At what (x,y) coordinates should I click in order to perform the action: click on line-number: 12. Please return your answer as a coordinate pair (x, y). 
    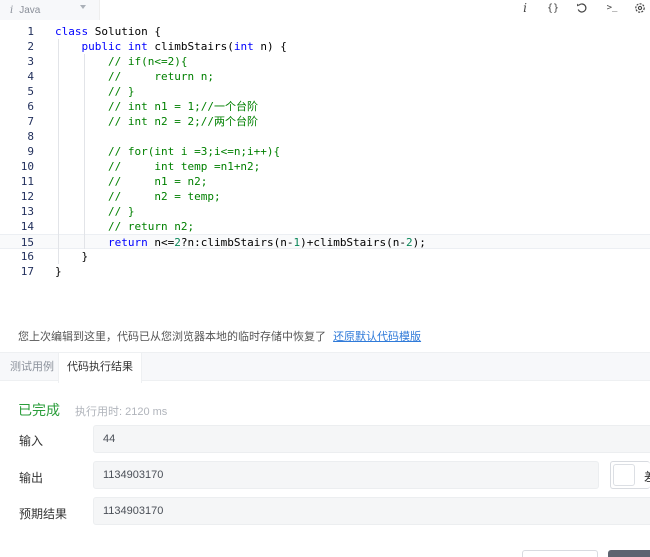
    Looking at the image, I should click on (27, 196).